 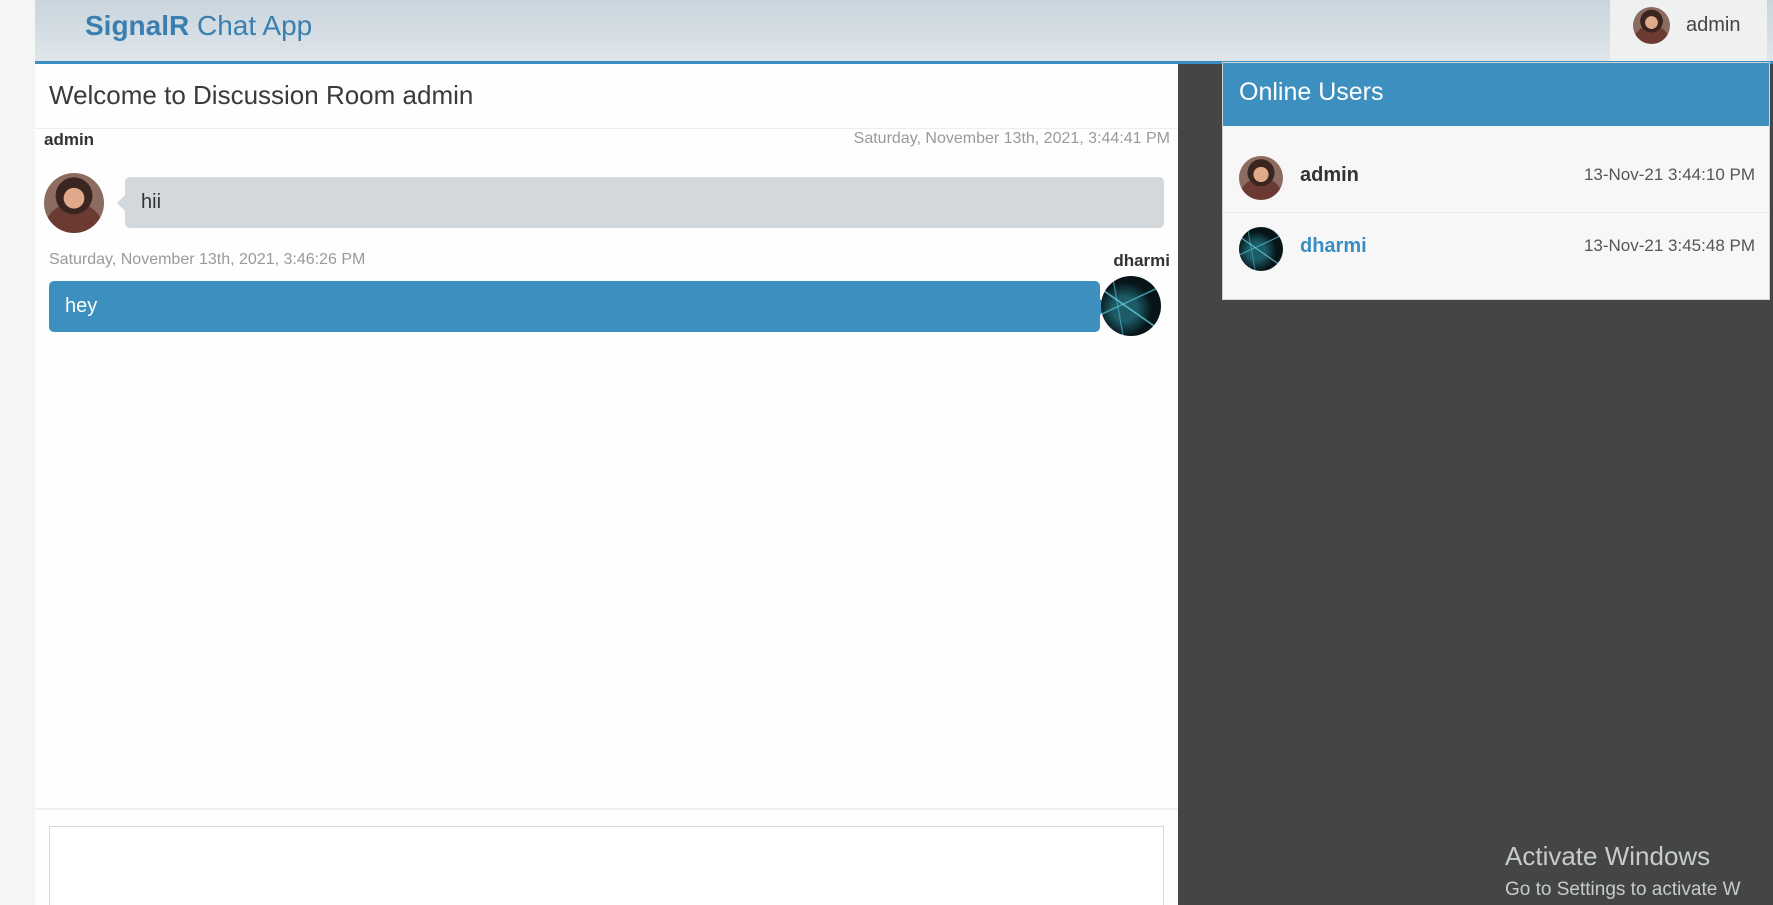 I want to click on message-bubble: hii, so click(x=640, y=202).